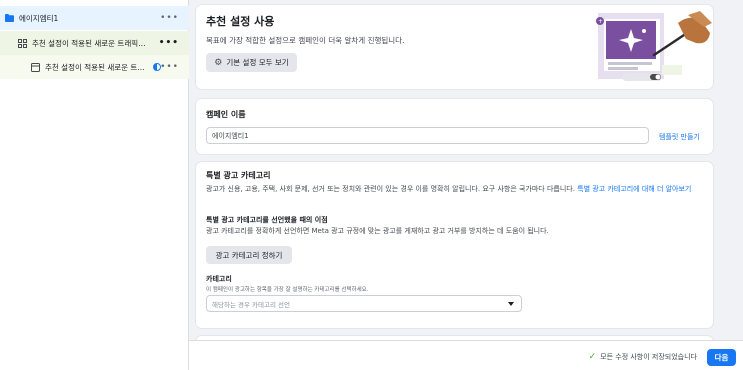  What do you see at coordinates (169, 18) in the screenshot?
I see `campaign-more-icon: •••` at bounding box center [169, 18].